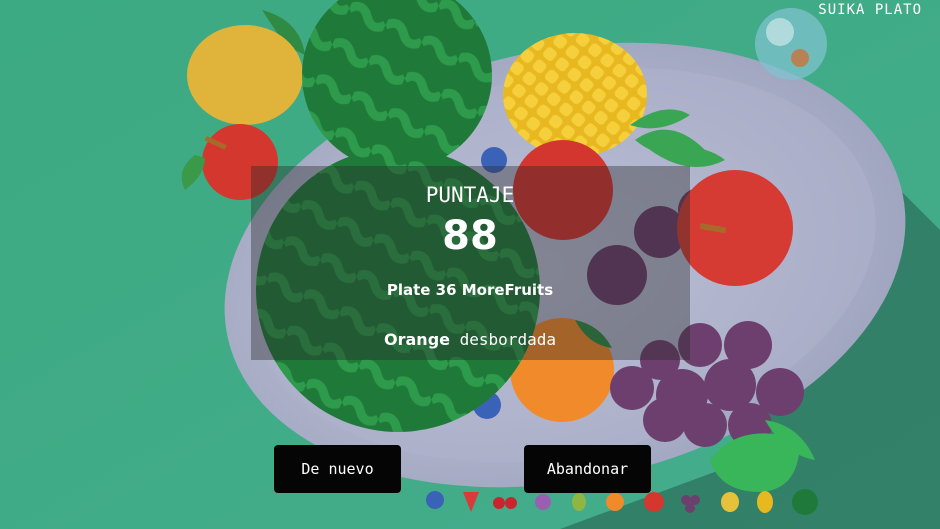  I want to click on plate-name: Plate 36 MoreFruits, so click(470, 290).